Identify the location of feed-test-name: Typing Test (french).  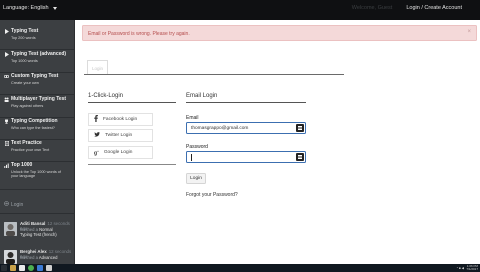
(38, 234).